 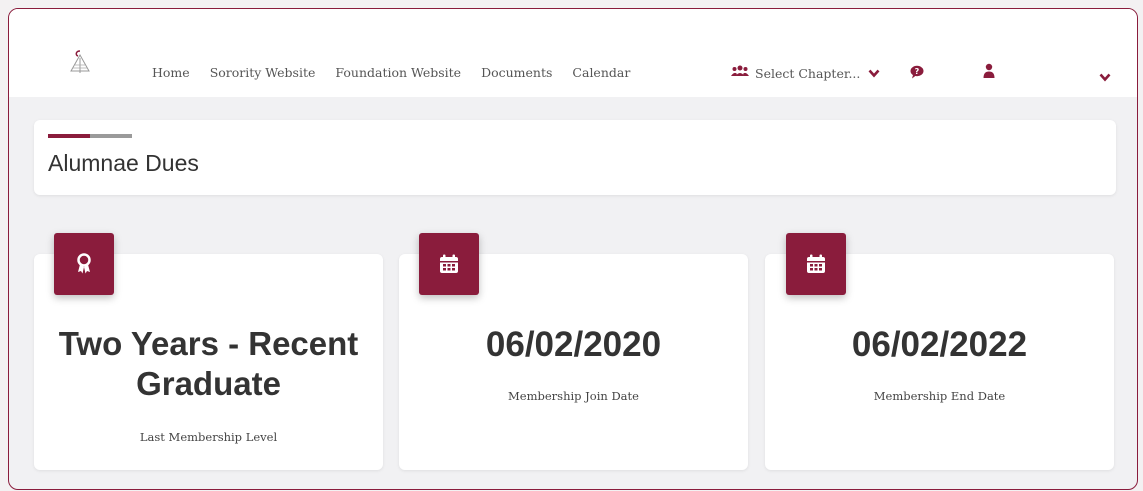 What do you see at coordinates (398, 72) in the screenshot?
I see `nav-foundation-website: Foundation Website` at bounding box center [398, 72].